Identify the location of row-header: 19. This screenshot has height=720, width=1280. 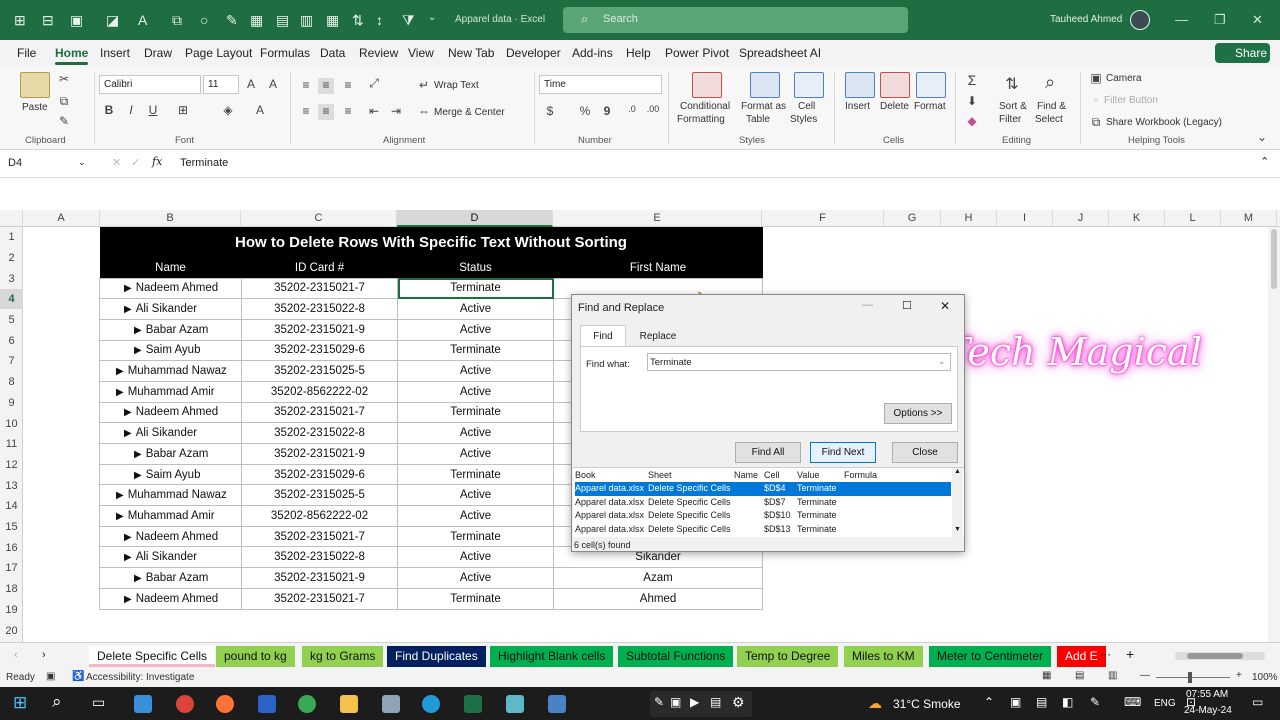
(11, 610).